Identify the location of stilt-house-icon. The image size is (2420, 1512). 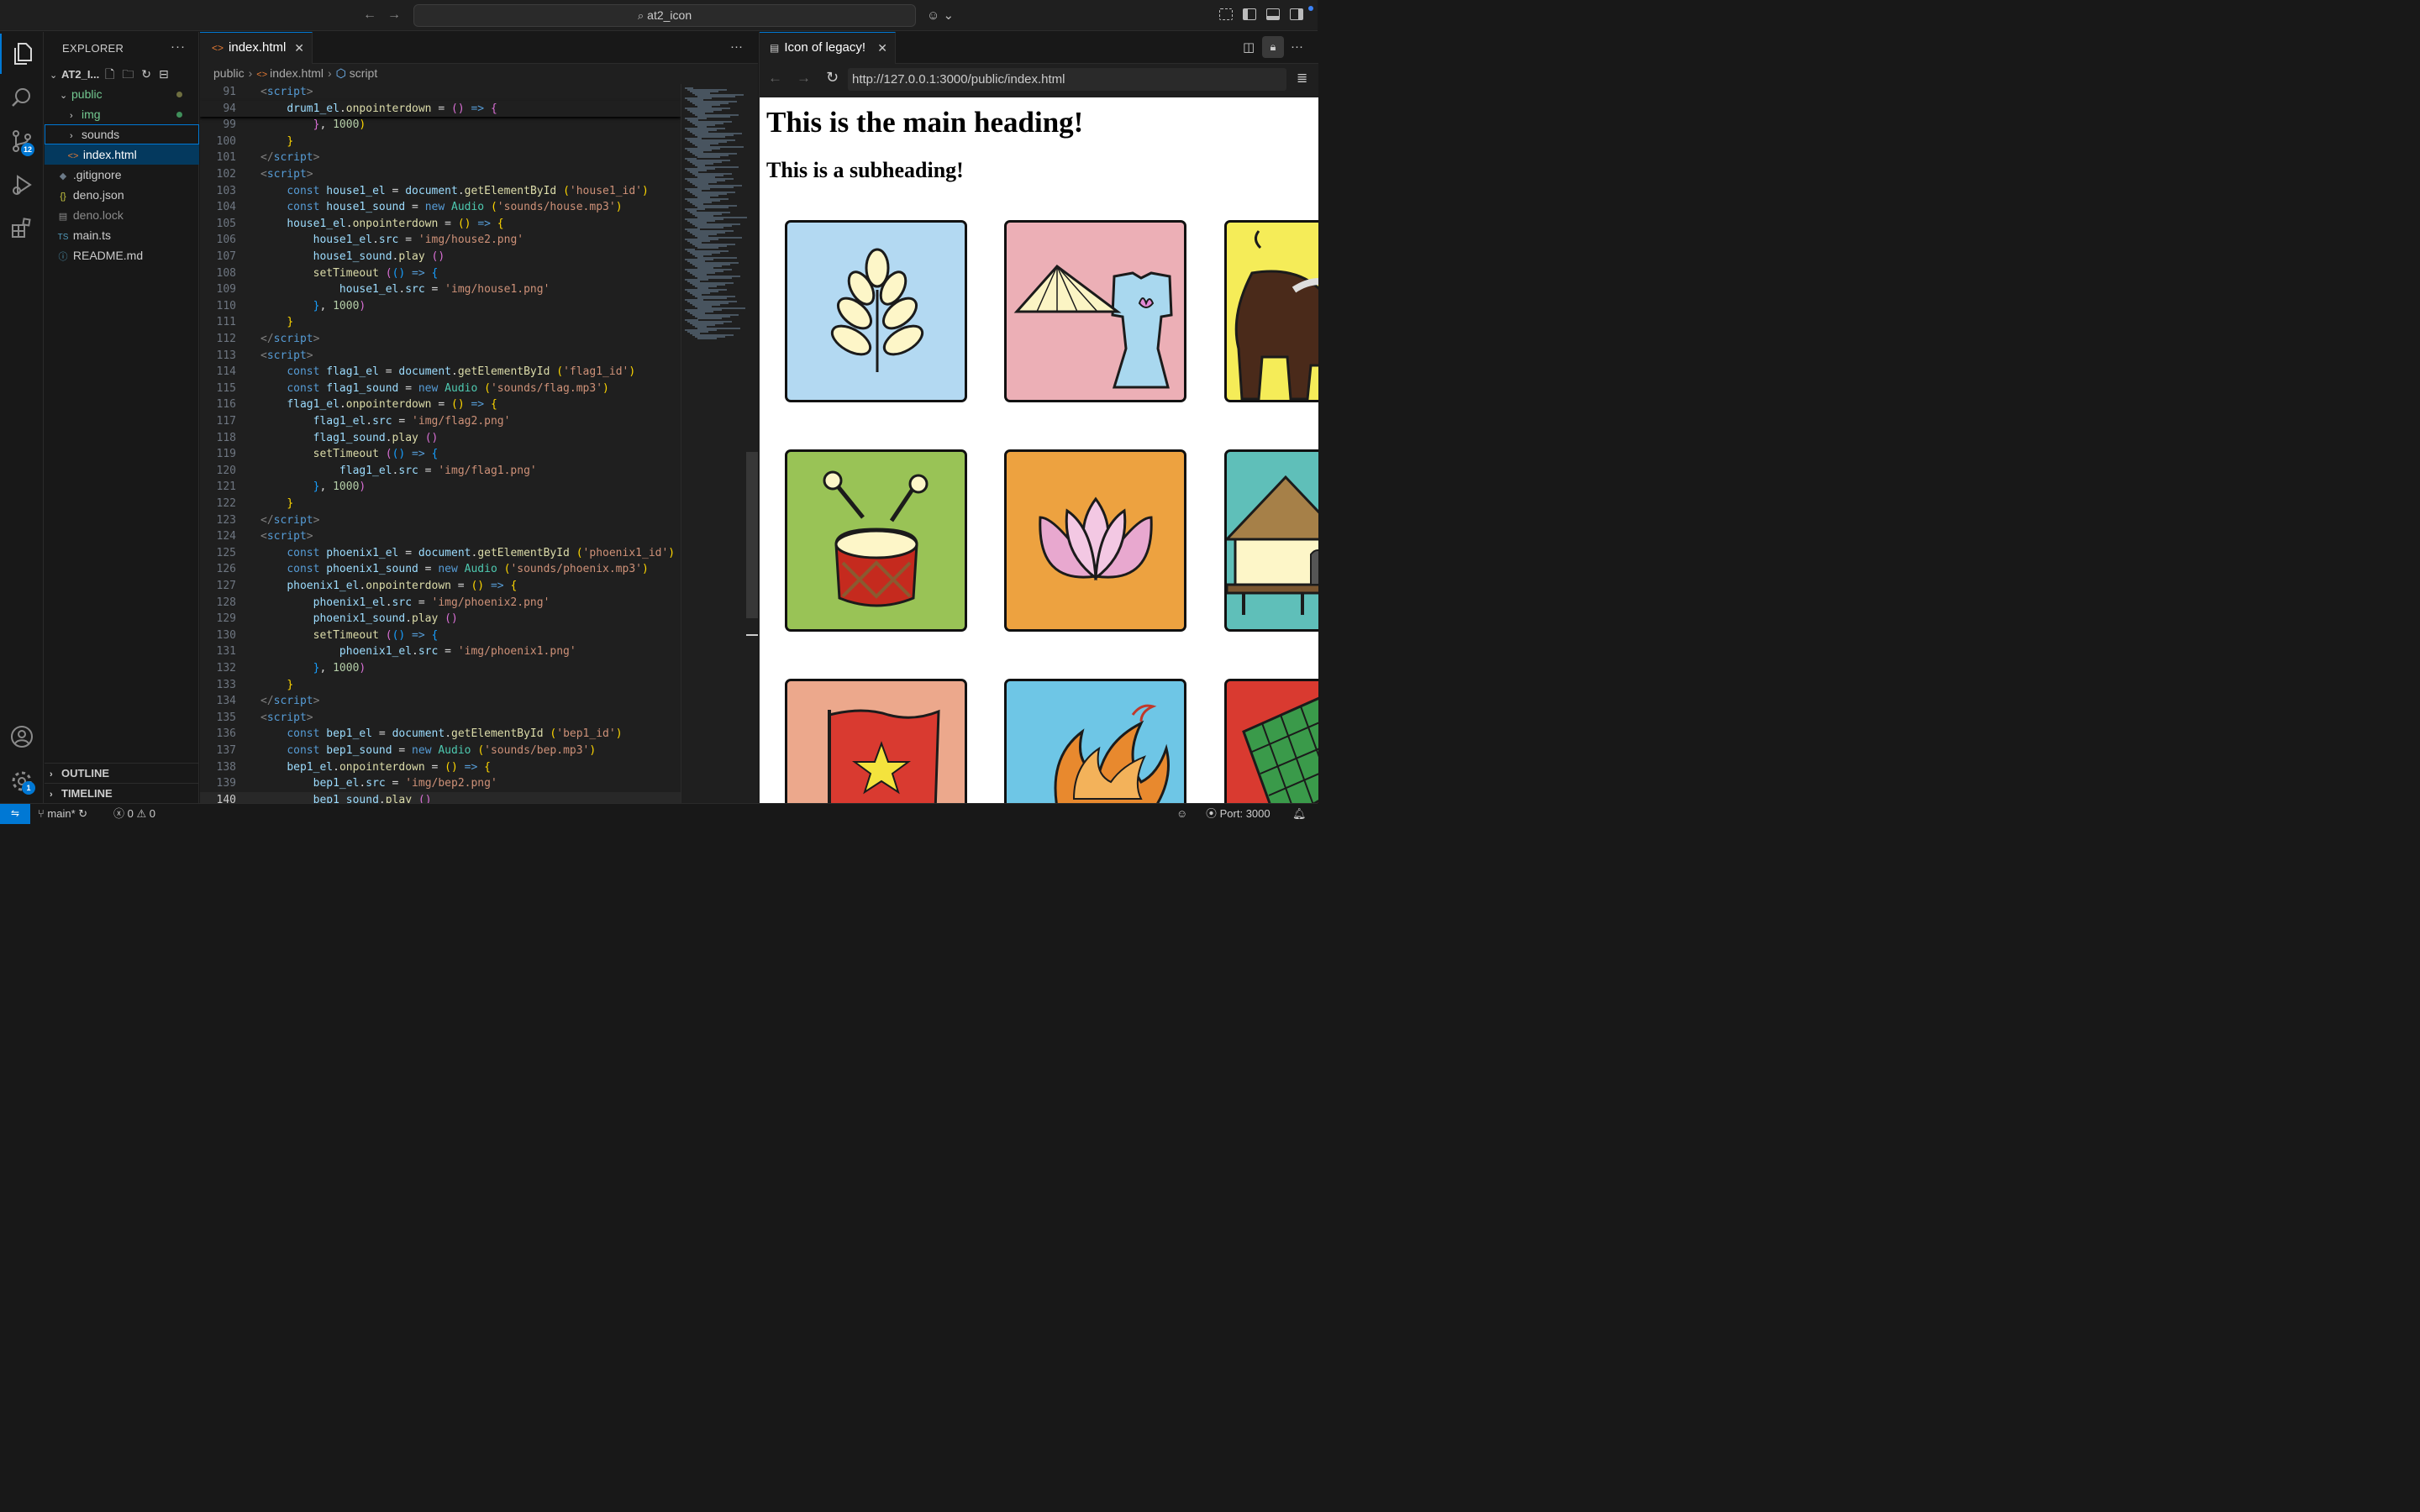
(1271, 540).